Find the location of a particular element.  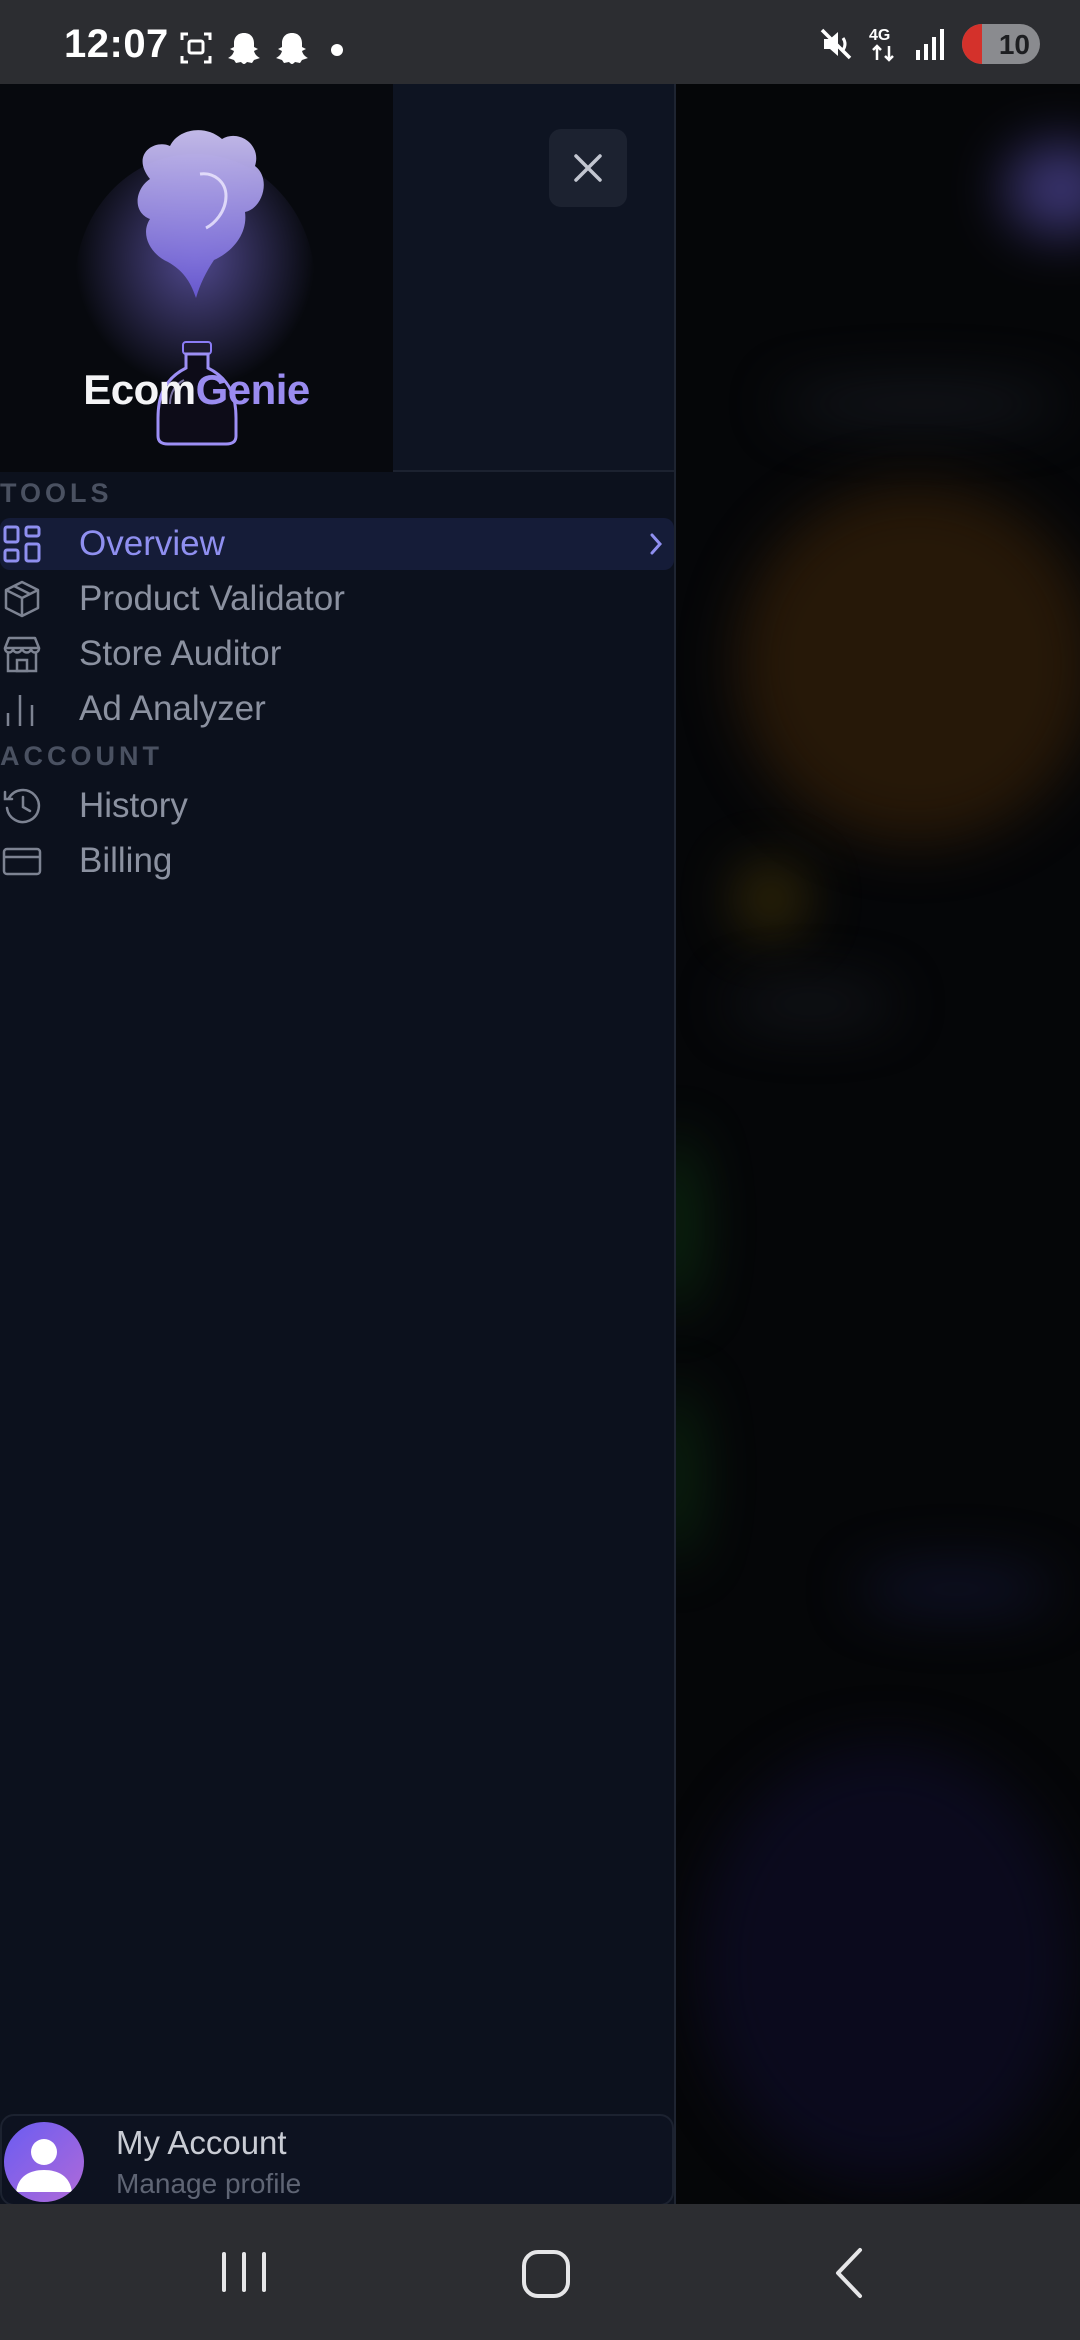

bar-chart-icon is located at coordinates (20, 710).